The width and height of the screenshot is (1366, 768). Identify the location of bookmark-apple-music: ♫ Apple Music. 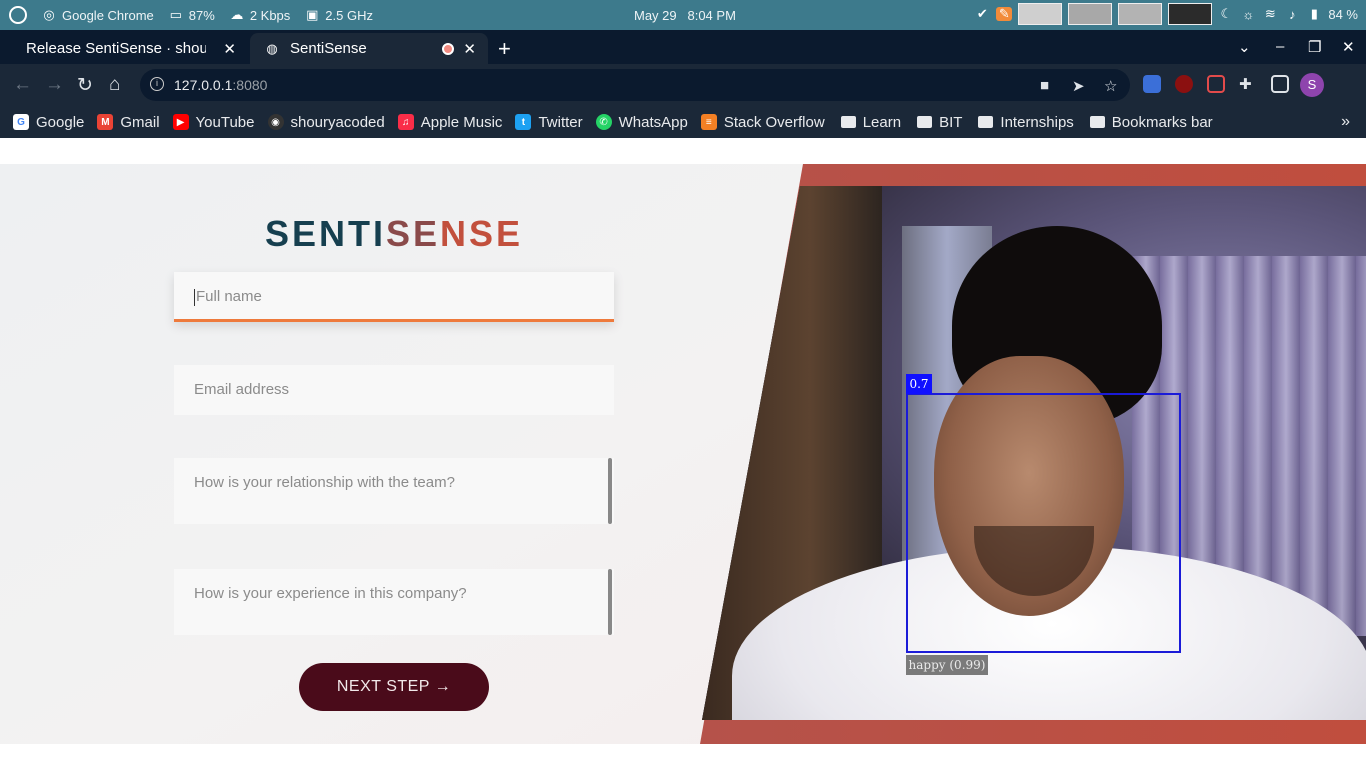
(450, 122).